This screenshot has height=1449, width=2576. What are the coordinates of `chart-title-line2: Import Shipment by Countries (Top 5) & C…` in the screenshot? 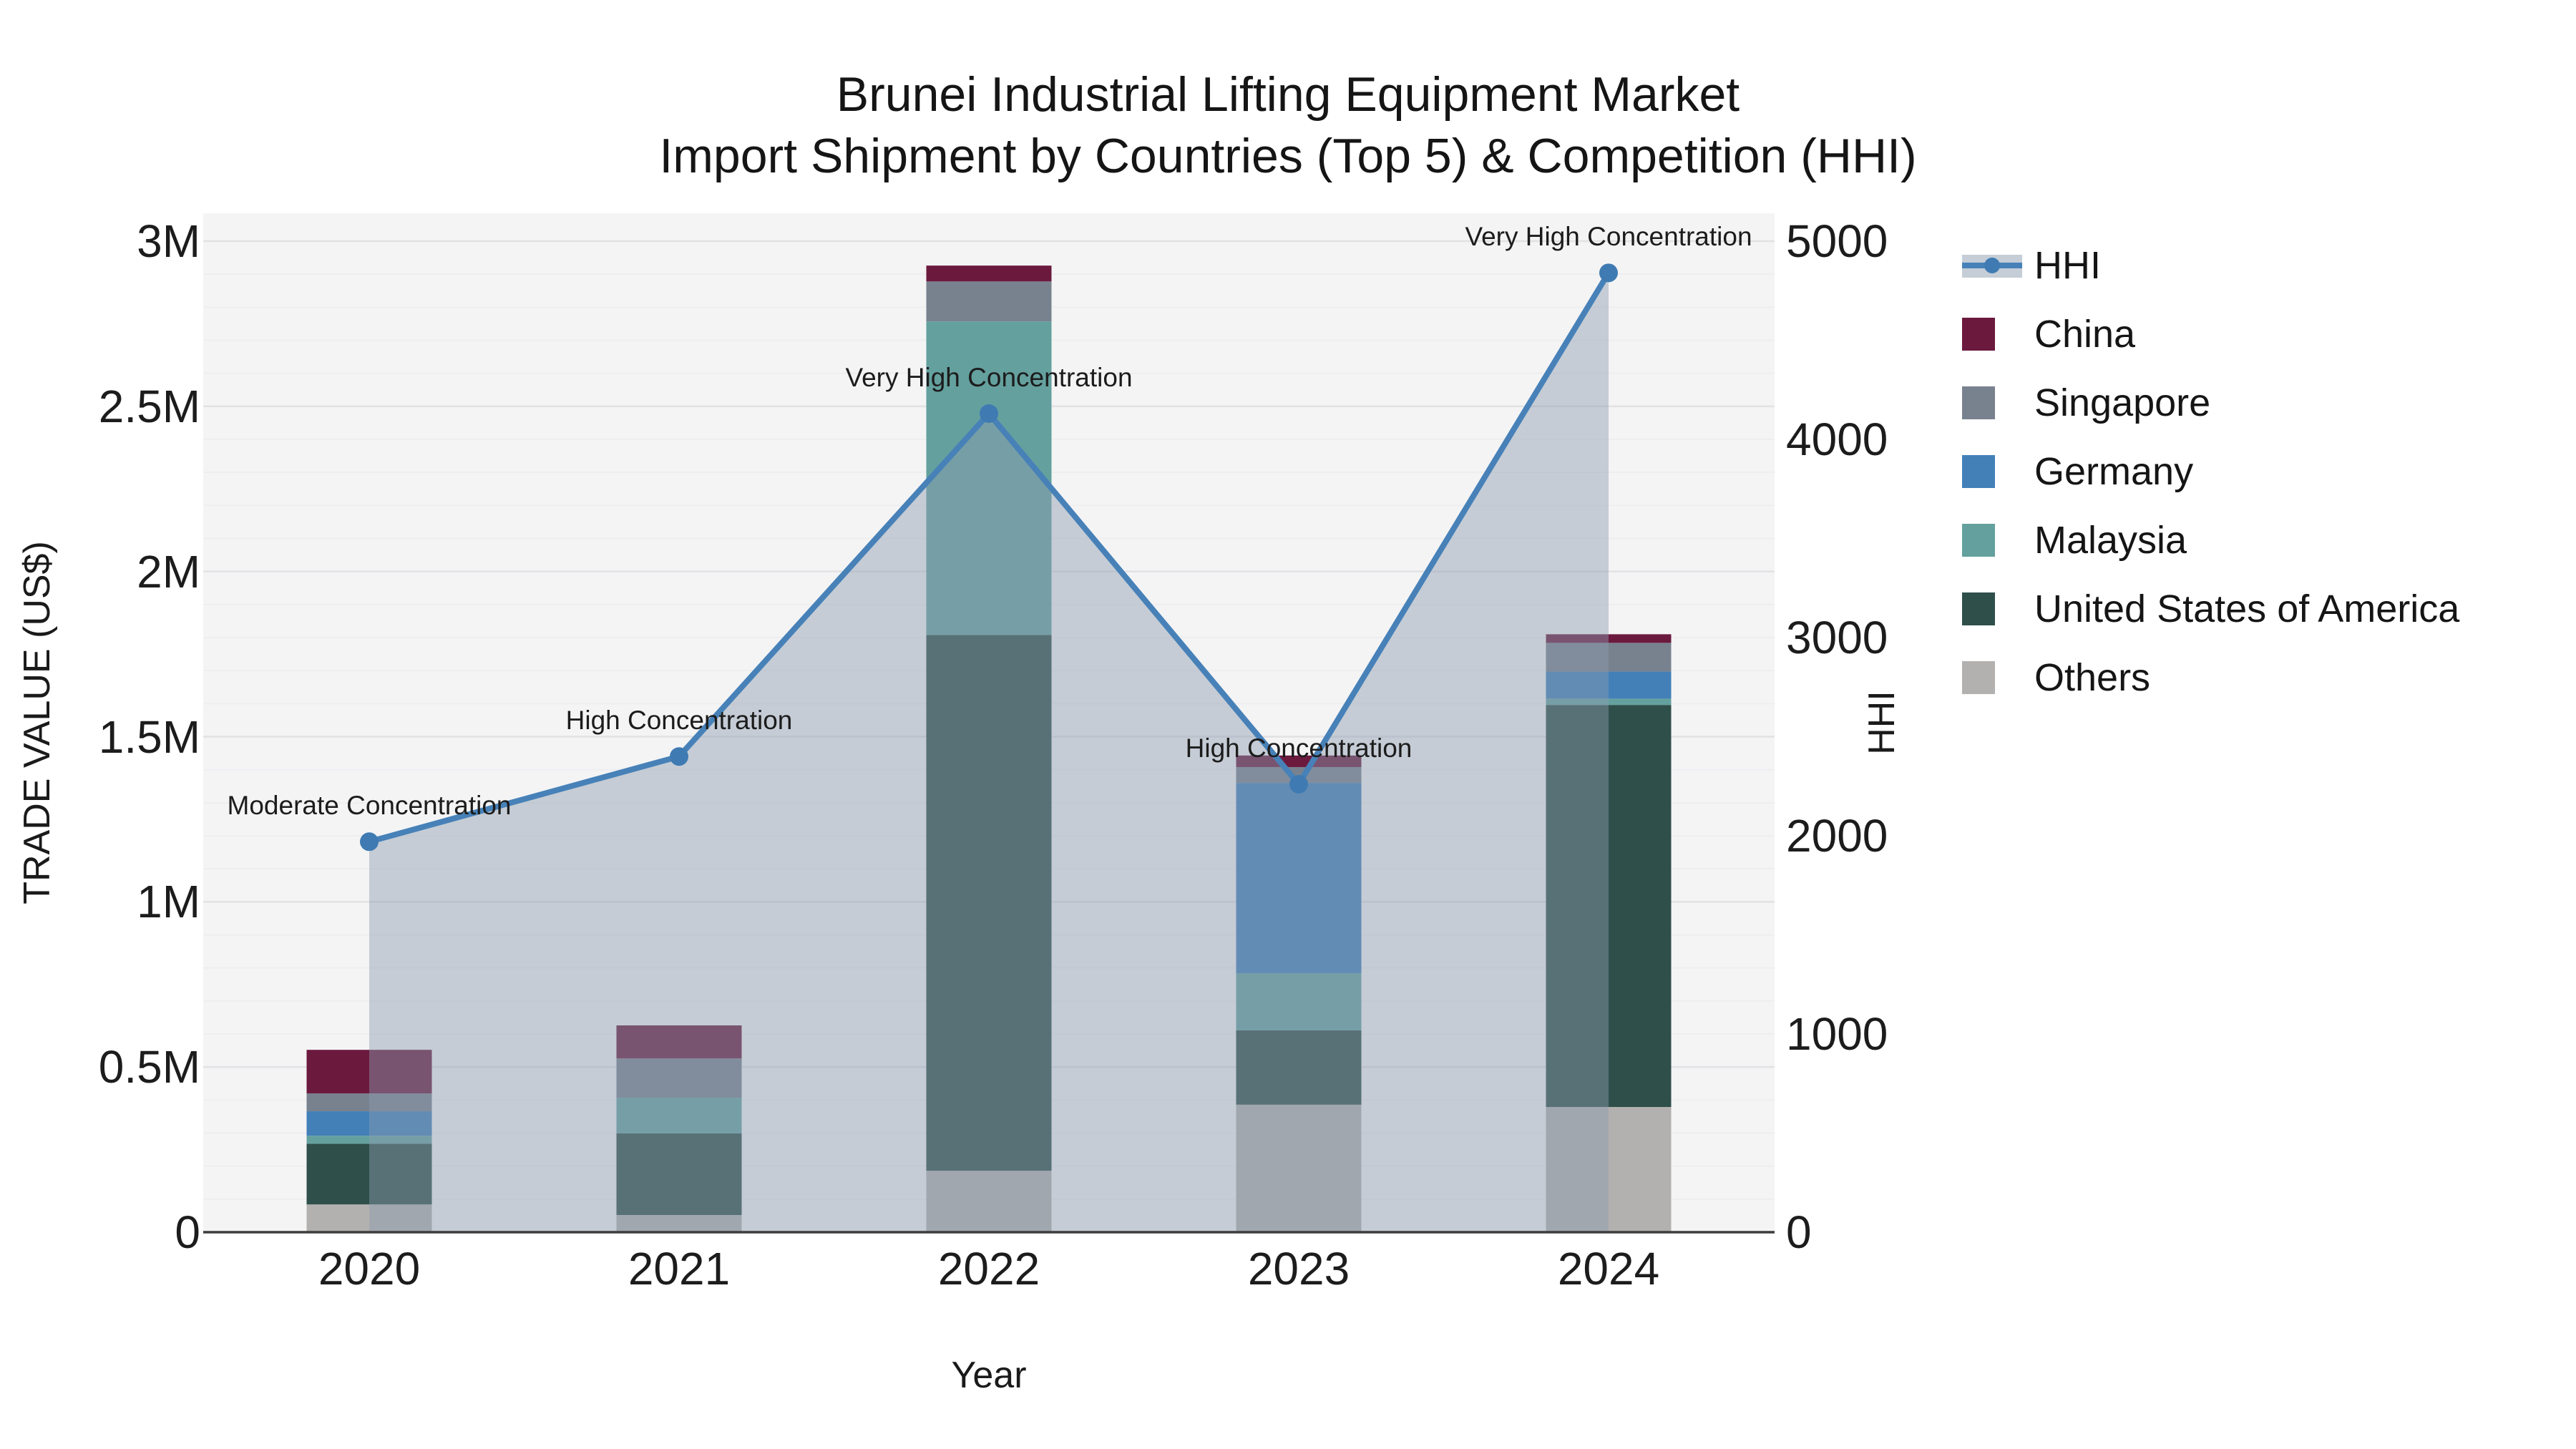 It's located at (1288, 156).